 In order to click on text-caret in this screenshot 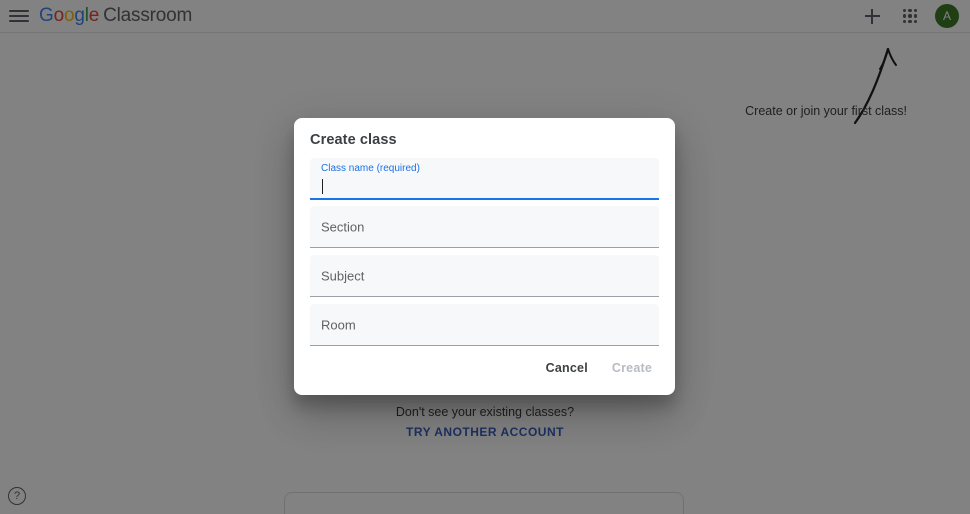, I will do `click(322, 186)`.